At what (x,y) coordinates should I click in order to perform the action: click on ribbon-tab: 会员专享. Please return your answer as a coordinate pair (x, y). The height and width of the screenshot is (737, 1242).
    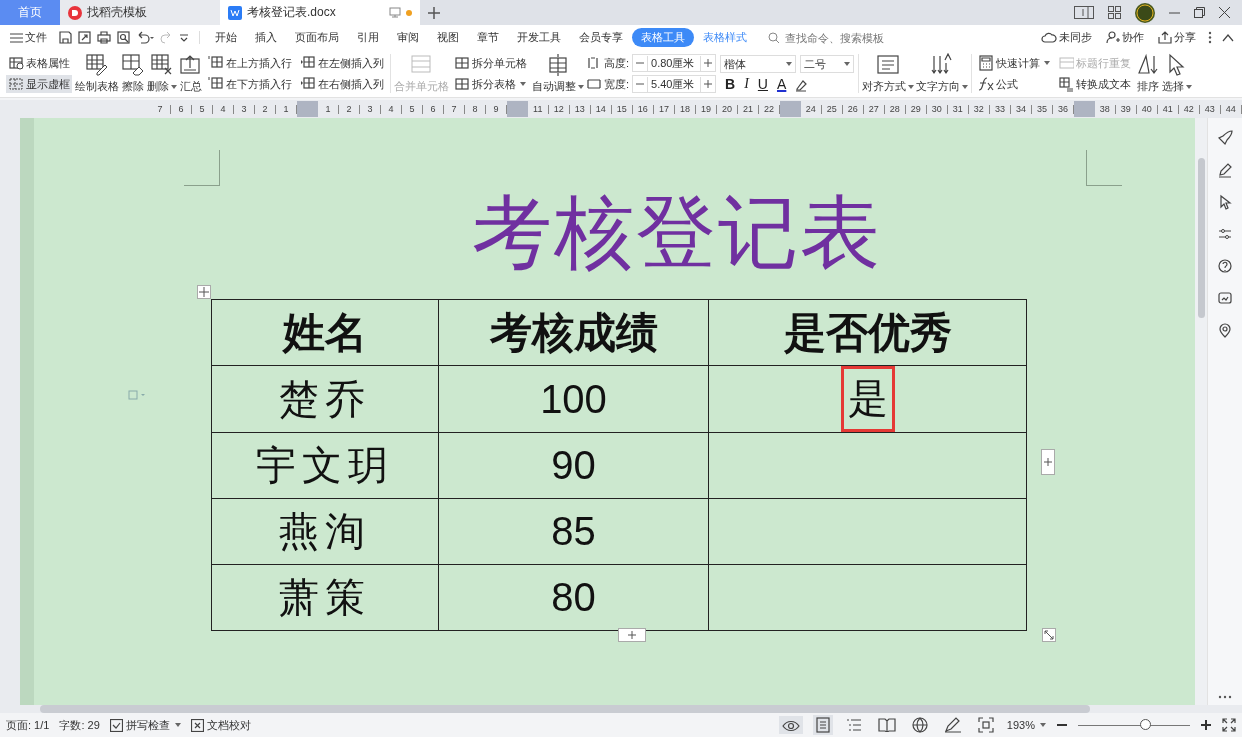
    Looking at the image, I should click on (601, 37).